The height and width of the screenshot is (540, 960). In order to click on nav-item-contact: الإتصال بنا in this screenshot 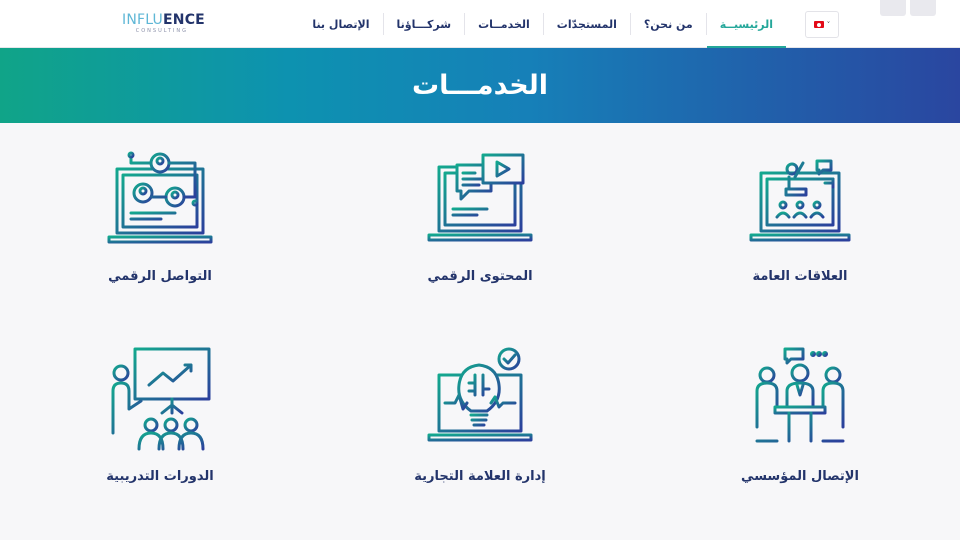, I will do `click(340, 24)`.